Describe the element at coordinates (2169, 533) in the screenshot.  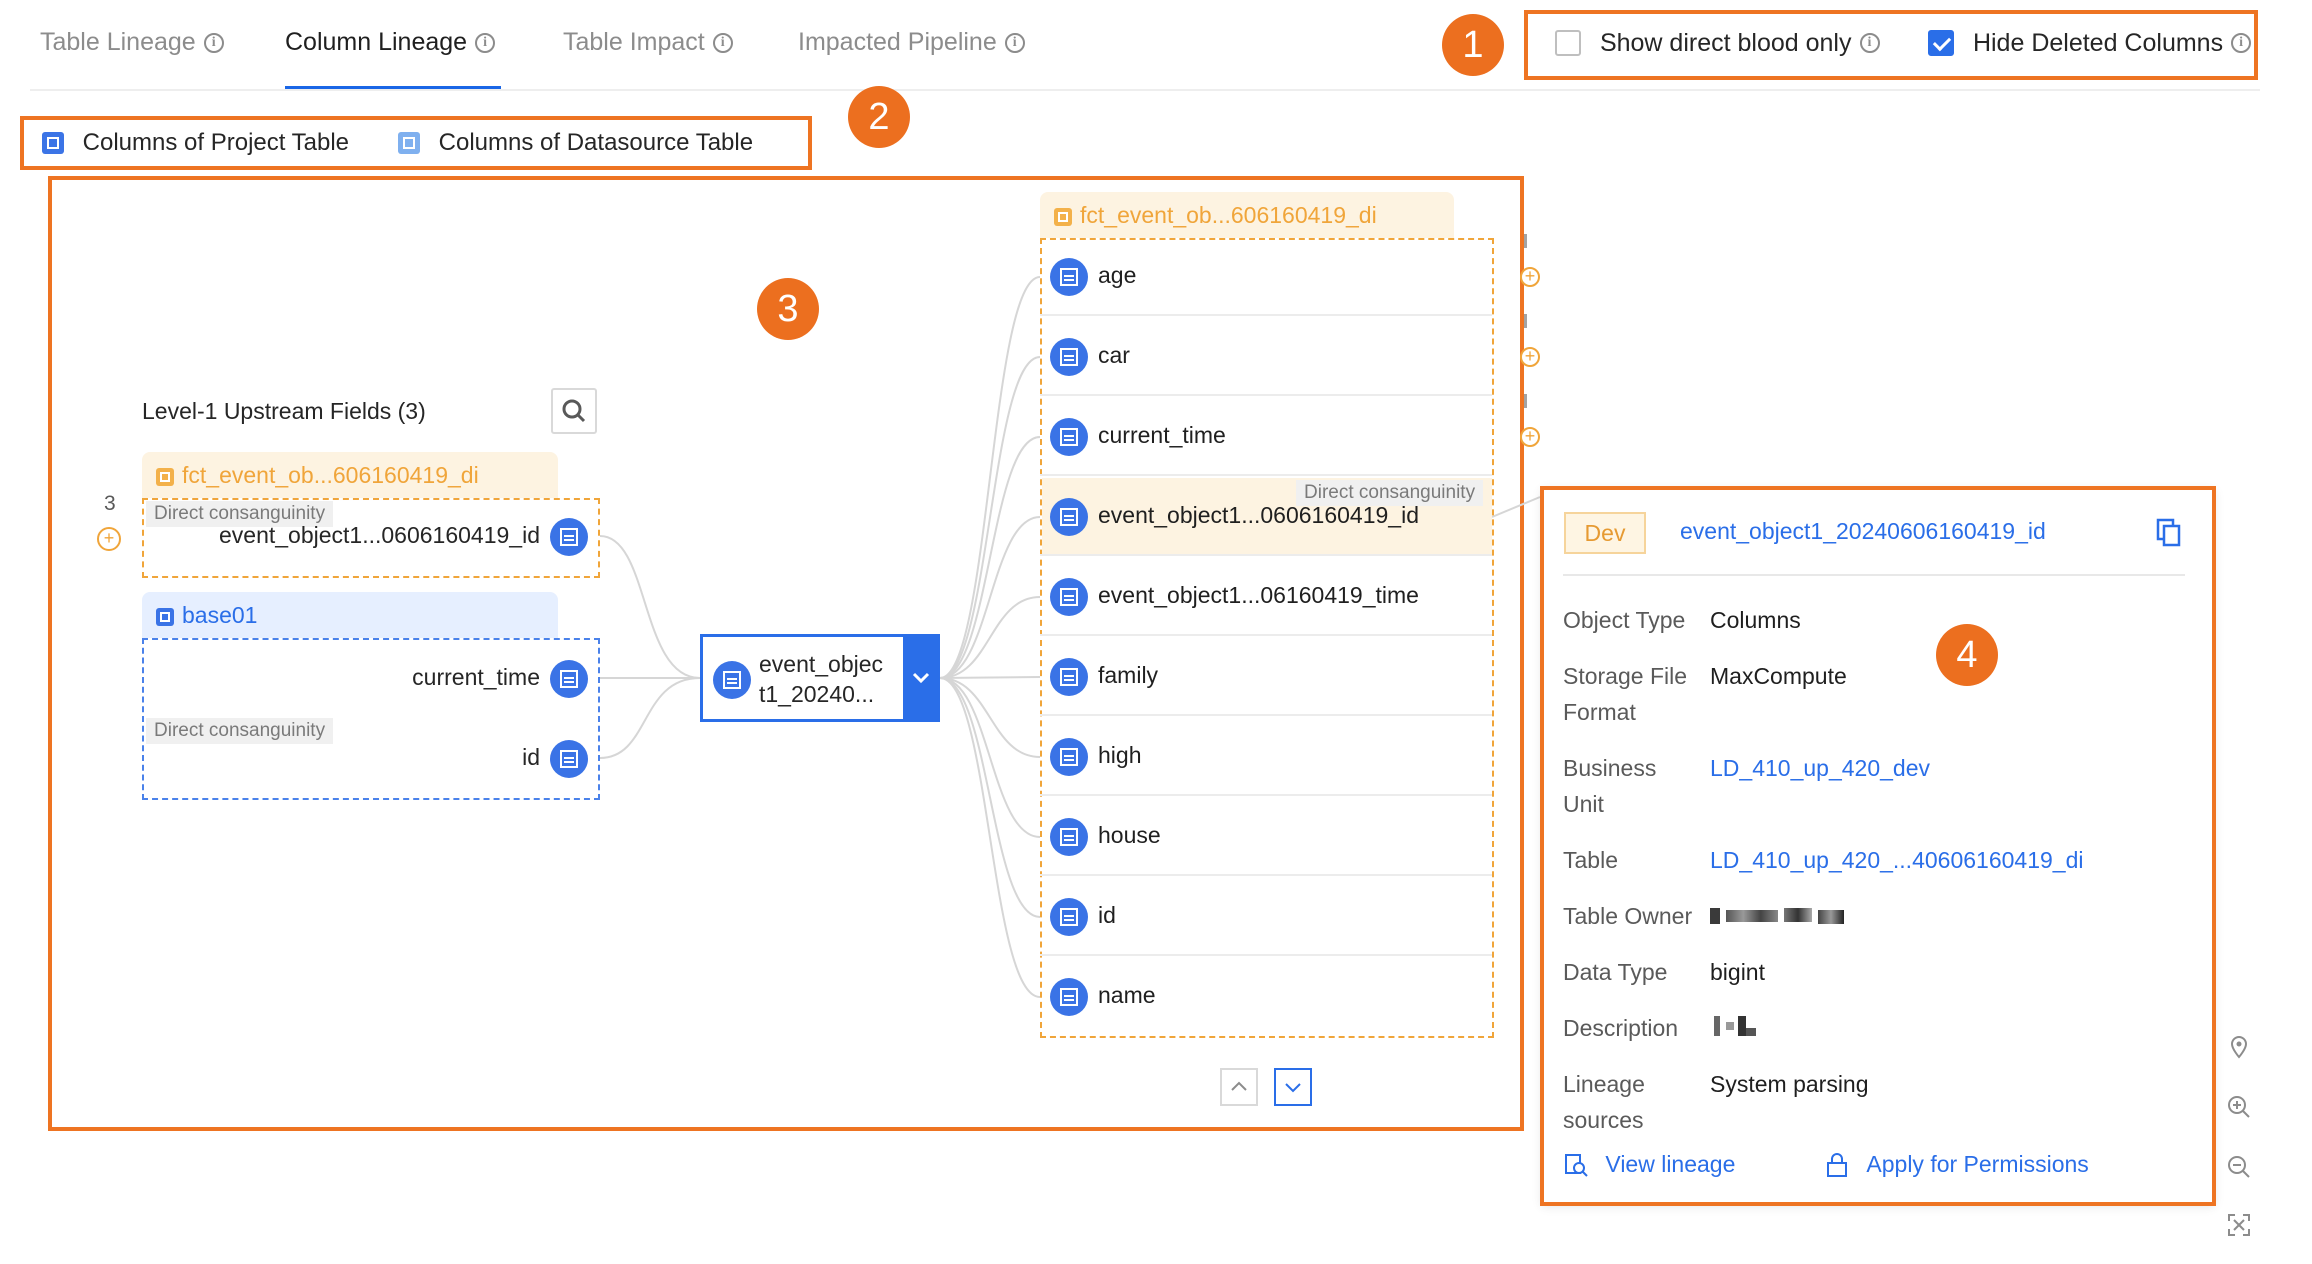
I see `copy-icon` at that location.